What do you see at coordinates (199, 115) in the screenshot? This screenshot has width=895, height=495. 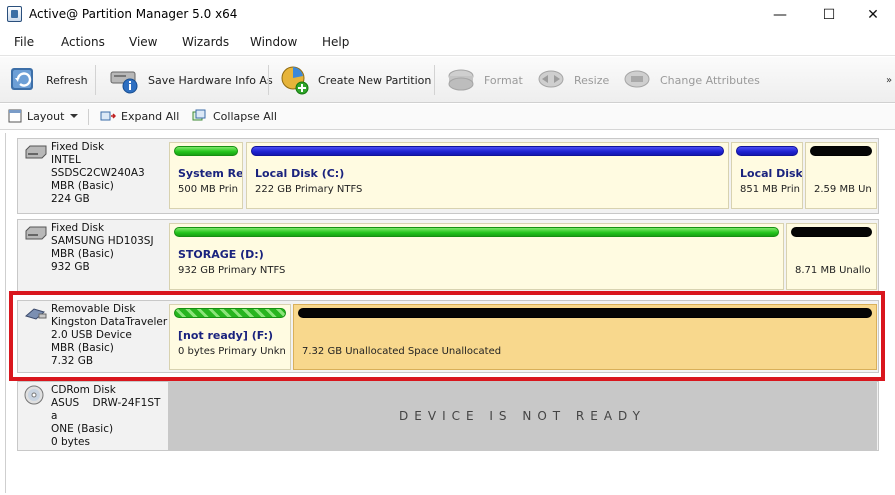 I see `collapse-all-icon` at bounding box center [199, 115].